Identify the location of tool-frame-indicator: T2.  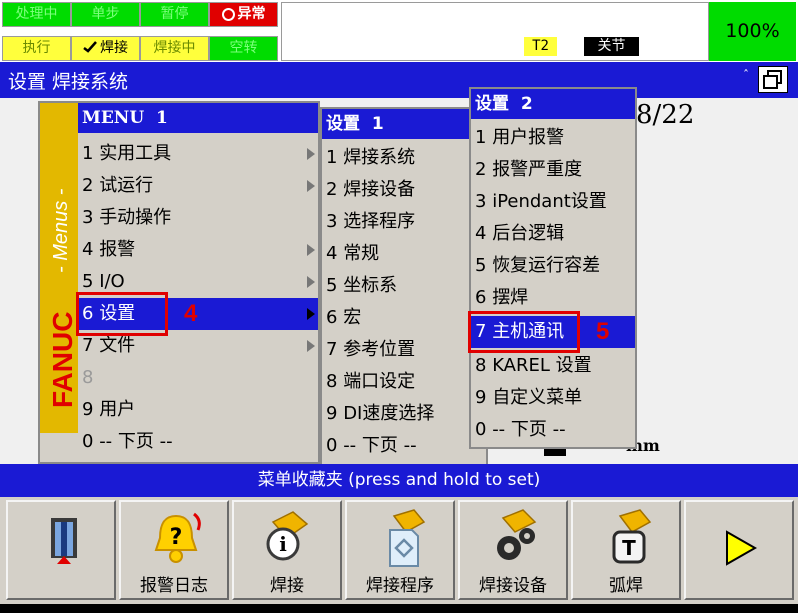
(540, 46).